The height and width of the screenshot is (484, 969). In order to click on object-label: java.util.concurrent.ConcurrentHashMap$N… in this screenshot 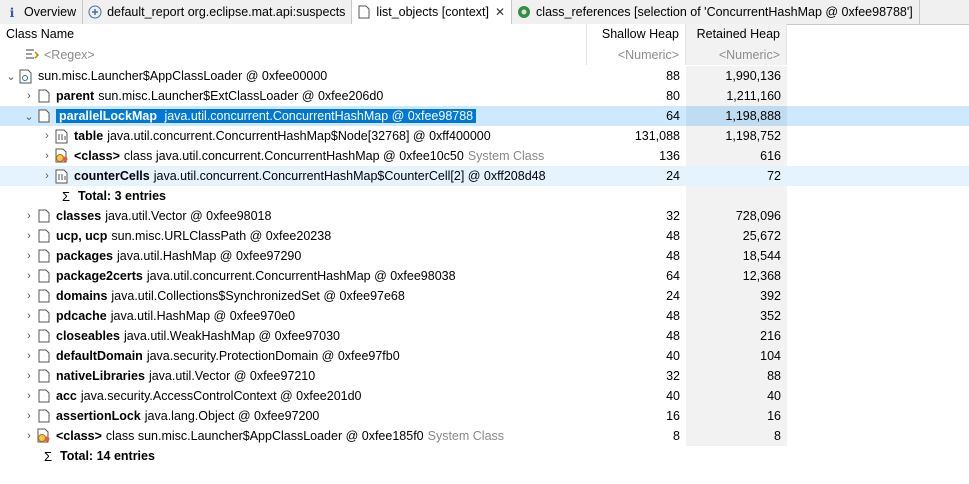, I will do `click(299, 136)`.